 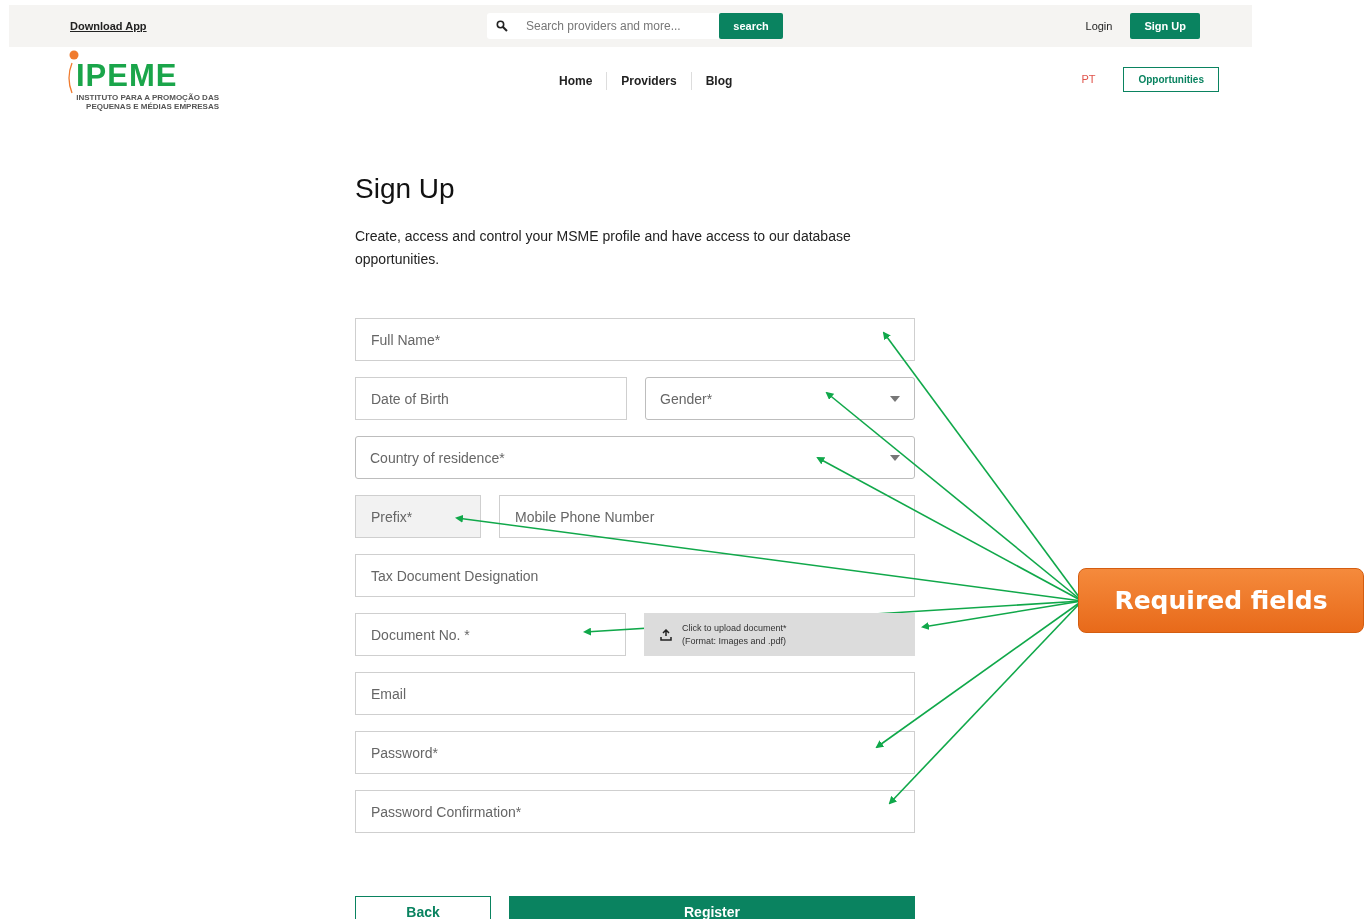 I want to click on page-title: Sign Up, so click(x=405, y=189).